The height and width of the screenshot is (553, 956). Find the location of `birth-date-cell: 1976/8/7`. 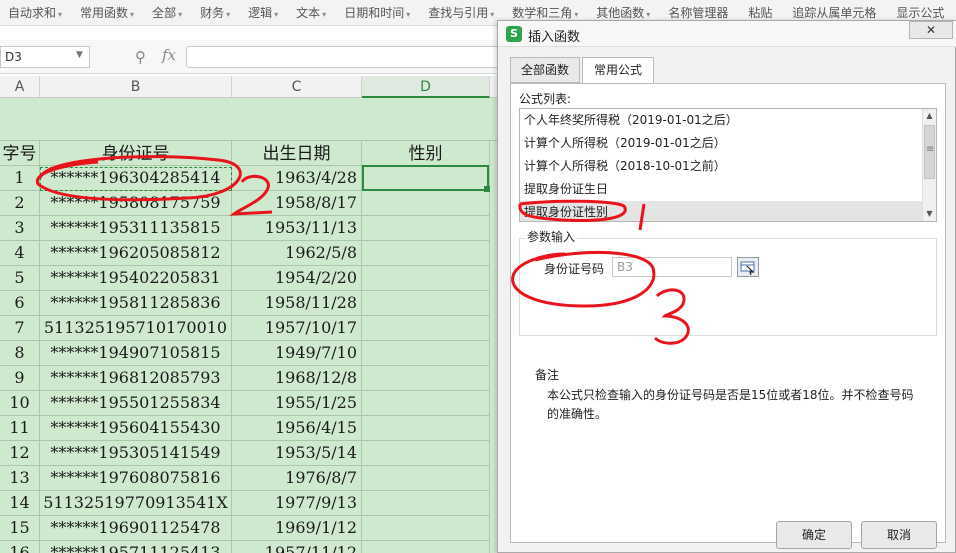

birth-date-cell: 1976/8/7 is located at coordinates (297, 478).